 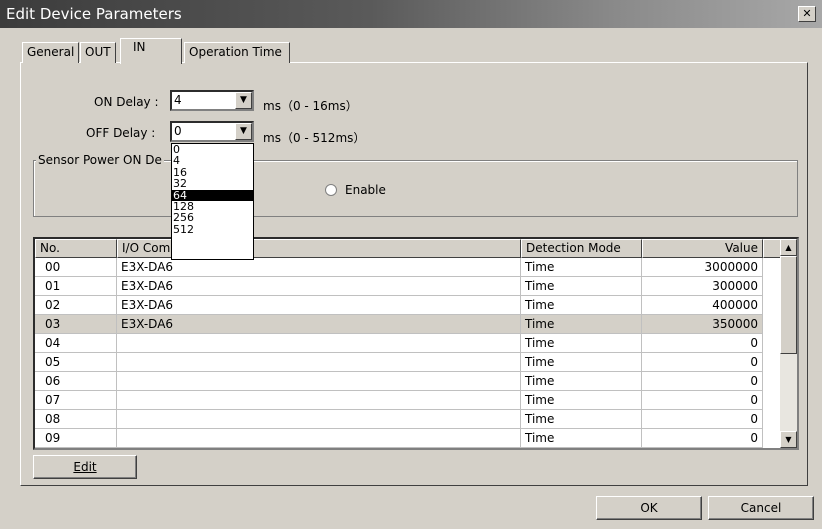 What do you see at coordinates (76, 400) in the screenshot?
I see `cell-no: 07` at bounding box center [76, 400].